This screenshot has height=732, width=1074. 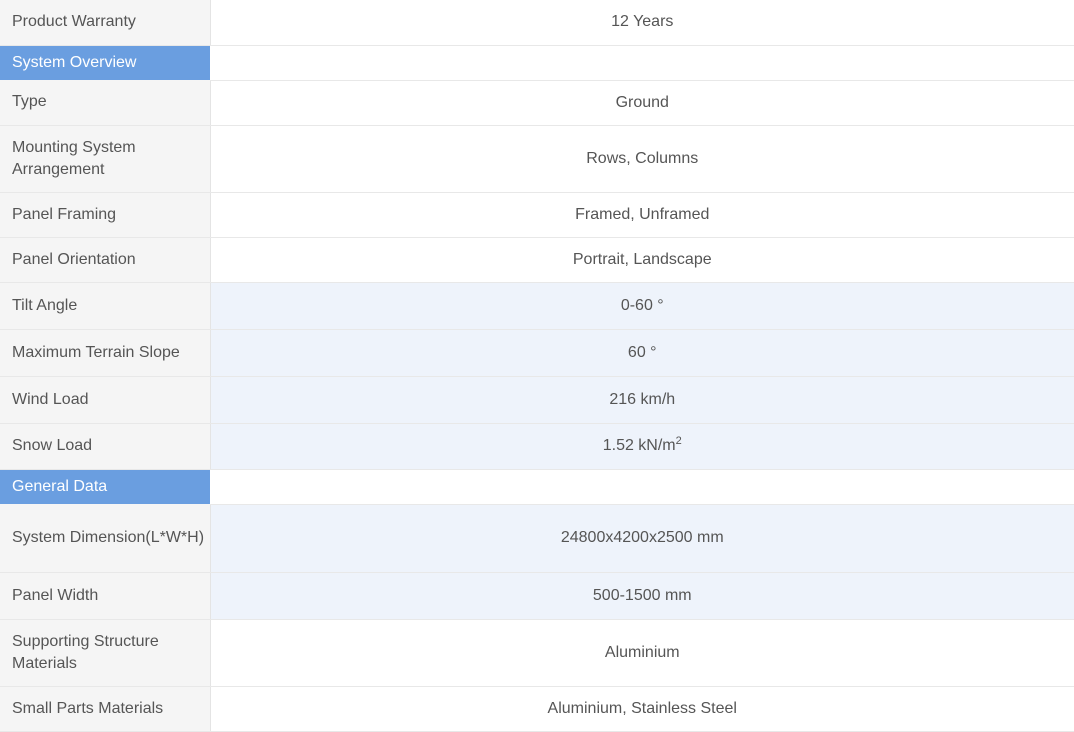 I want to click on table-row: Wind Load 216 km/h, so click(x=537, y=400).